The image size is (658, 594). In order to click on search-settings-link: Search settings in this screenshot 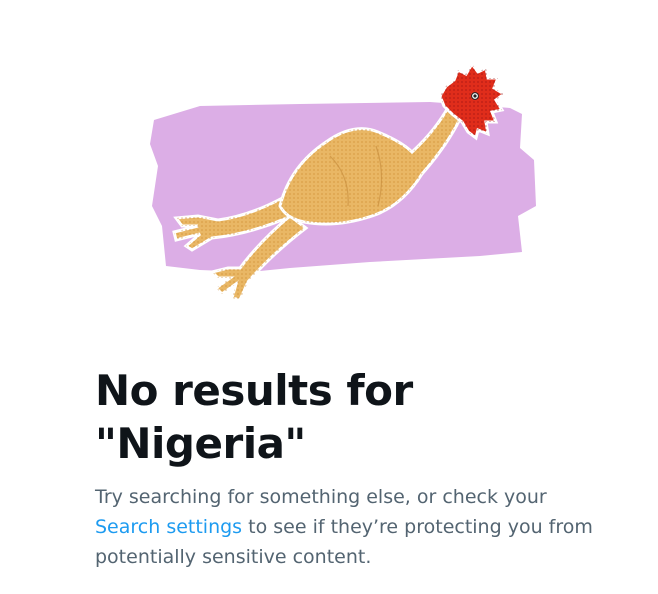, I will do `click(168, 527)`.